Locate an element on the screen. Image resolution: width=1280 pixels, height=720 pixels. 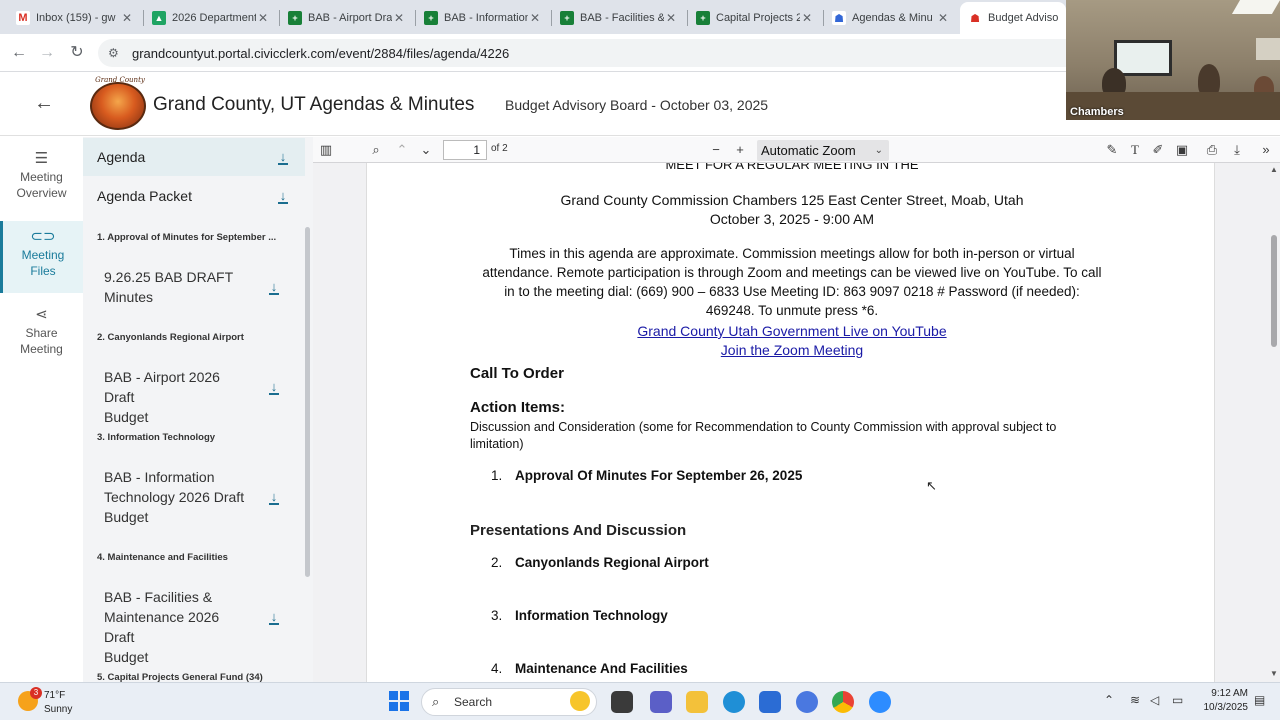
image-icon: ▣ is located at coordinates (1182, 150).